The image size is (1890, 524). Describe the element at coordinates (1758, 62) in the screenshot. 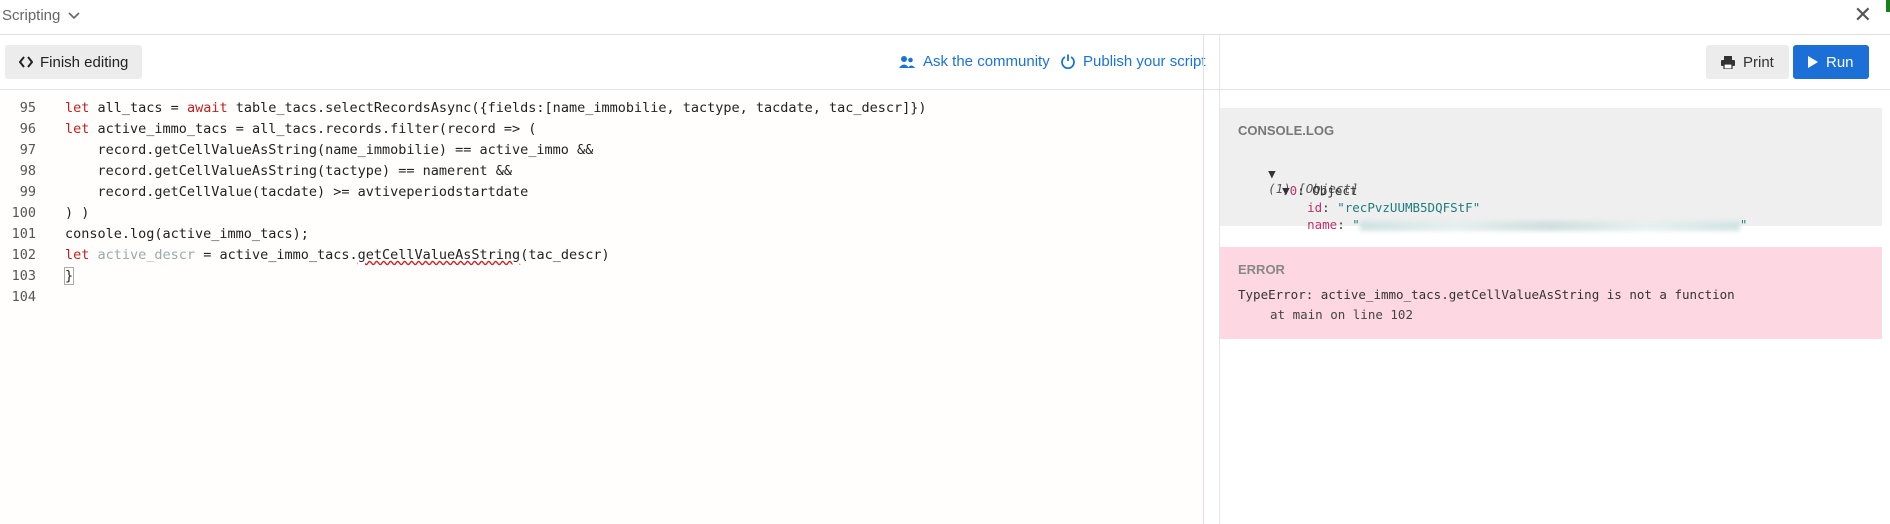

I see `print-label: Print` at that location.